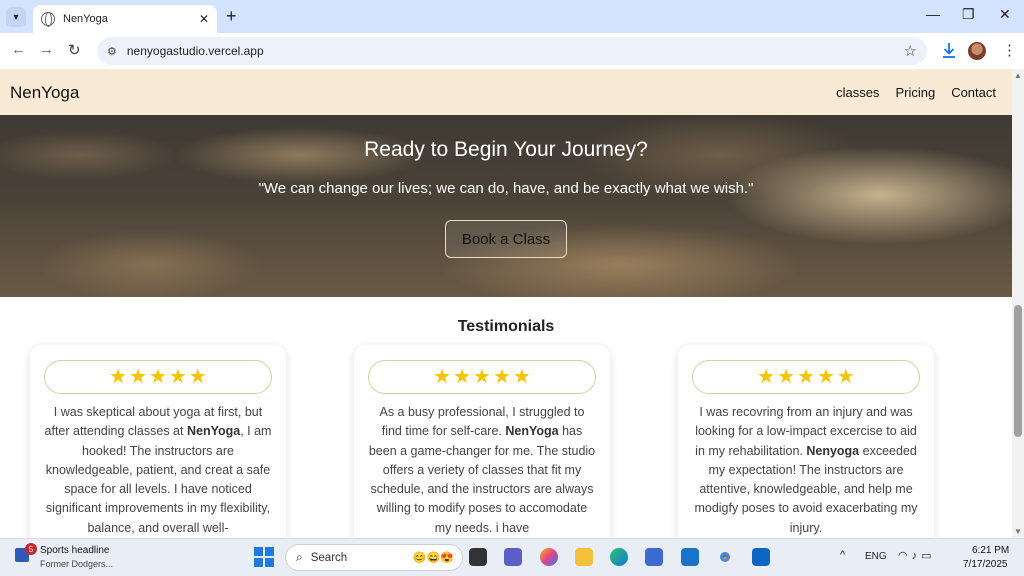 This screenshot has height=576, width=1024. What do you see at coordinates (977, 51) in the screenshot?
I see `profile-avatar` at bounding box center [977, 51].